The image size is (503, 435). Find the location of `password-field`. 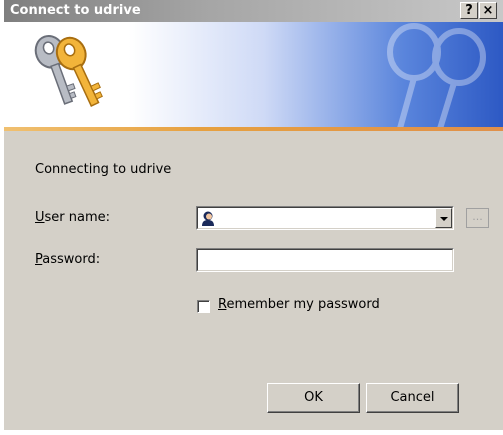

password-field is located at coordinates (325, 260).